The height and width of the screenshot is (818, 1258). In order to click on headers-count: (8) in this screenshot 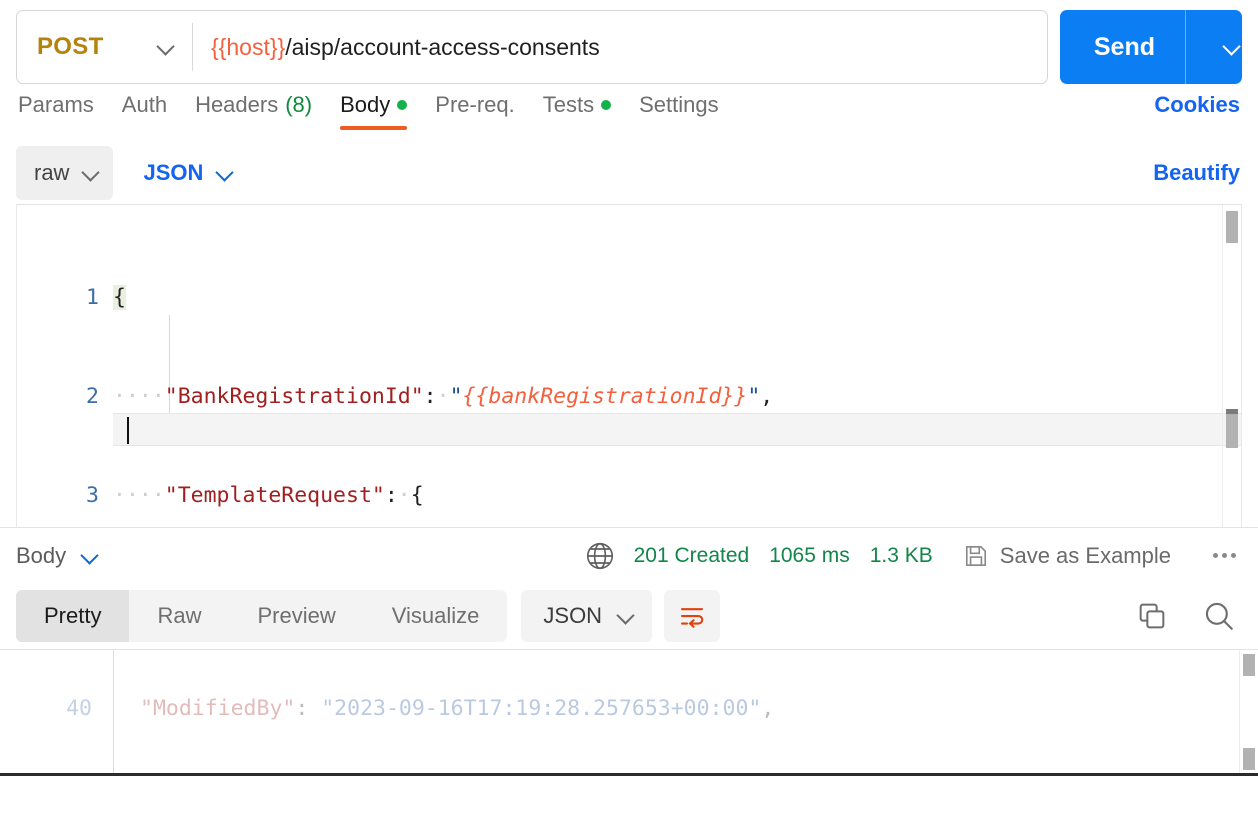, I will do `click(299, 104)`.